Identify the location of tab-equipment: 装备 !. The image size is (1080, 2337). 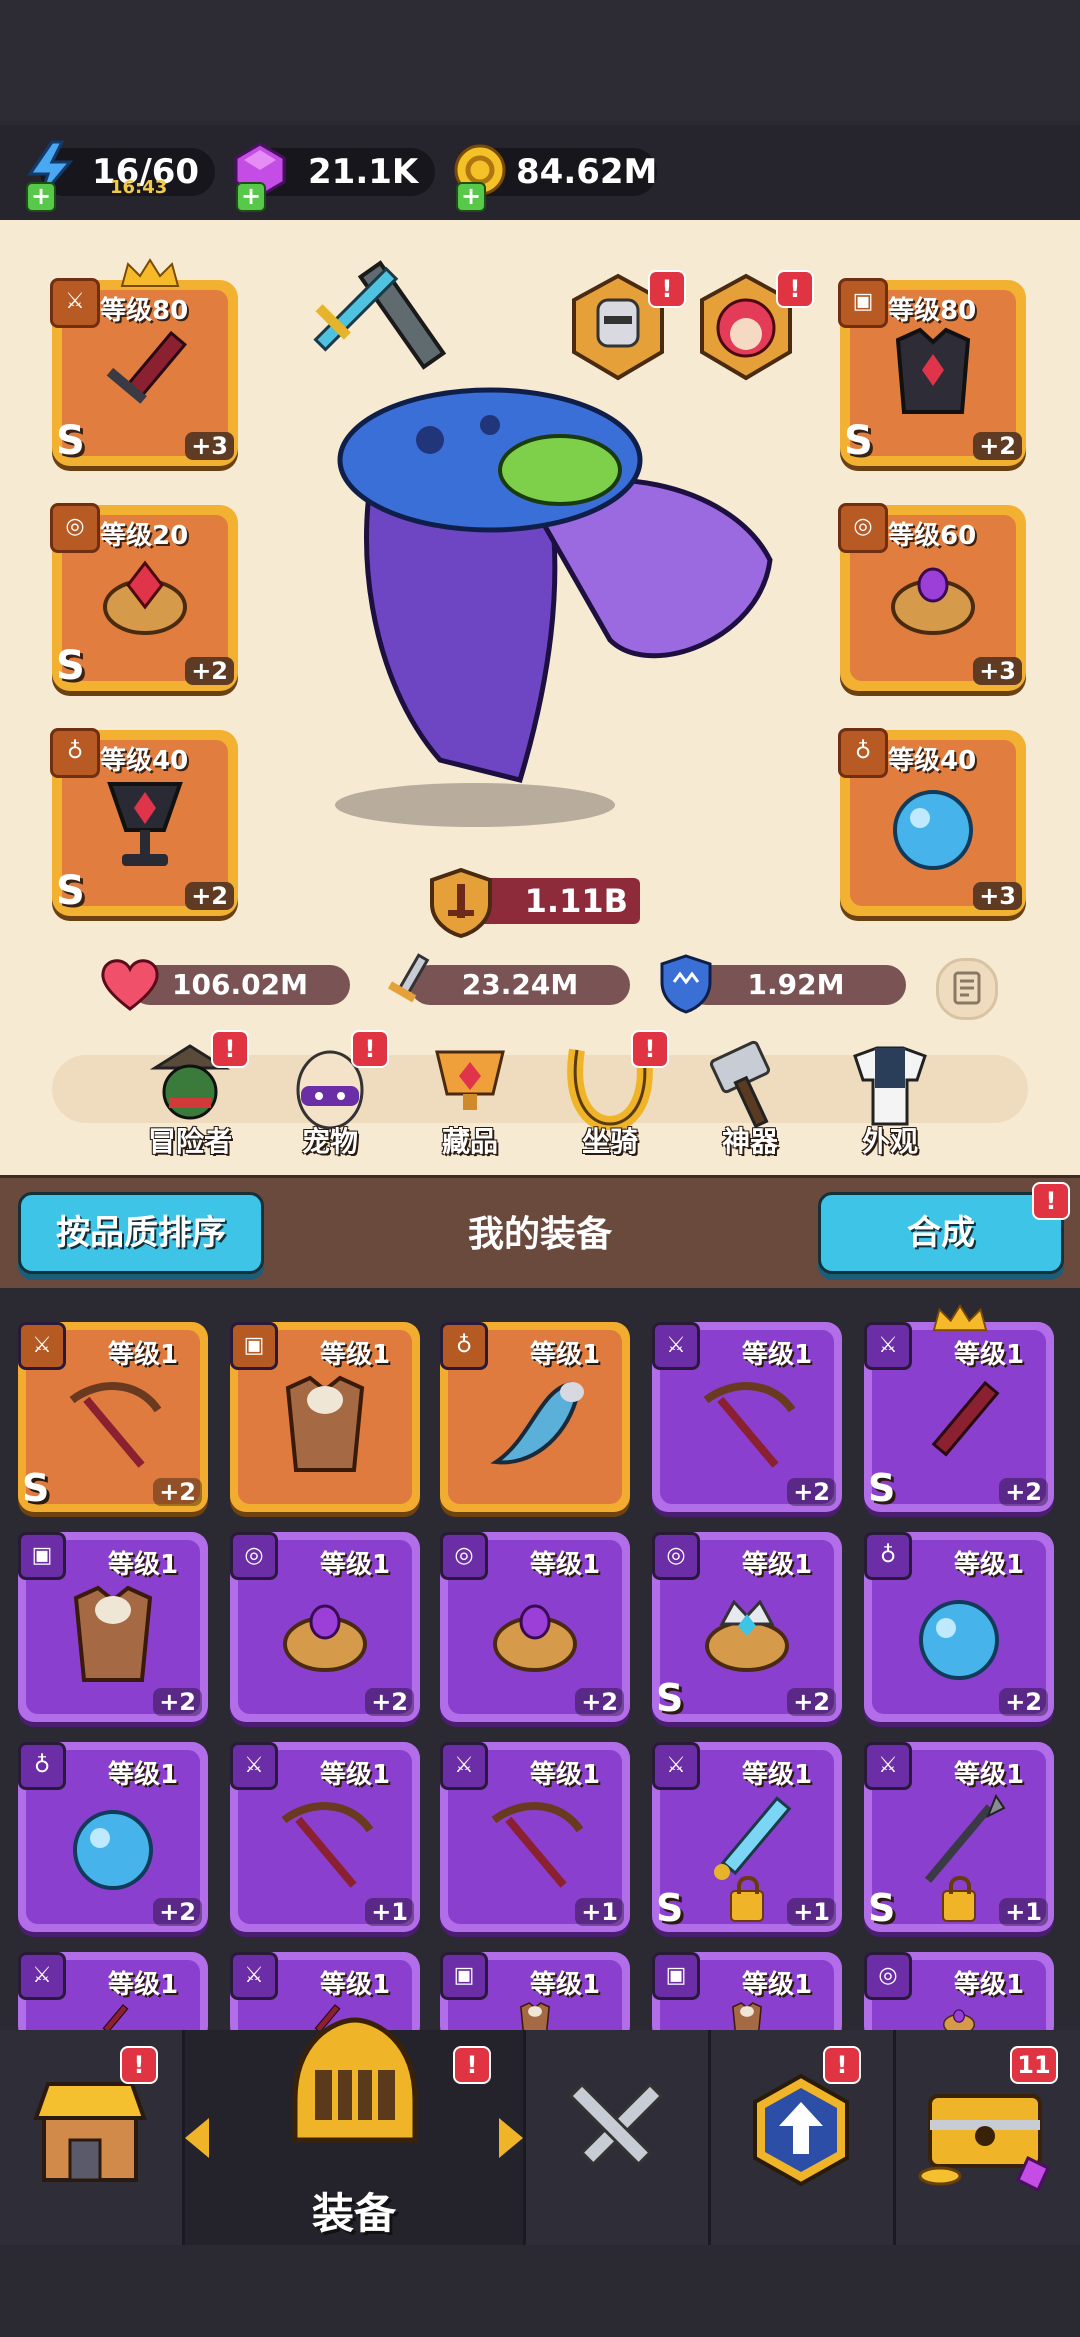
(355, 2131).